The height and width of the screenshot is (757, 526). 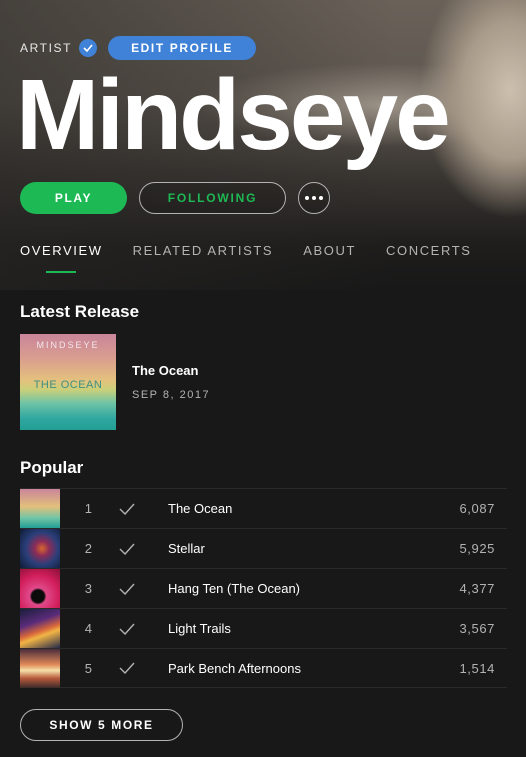 What do you see at coordinates (234, 588) in the screenshot?
I see `track-title: Hang Ten (The Ocean)` at bounding box center [234, 588].